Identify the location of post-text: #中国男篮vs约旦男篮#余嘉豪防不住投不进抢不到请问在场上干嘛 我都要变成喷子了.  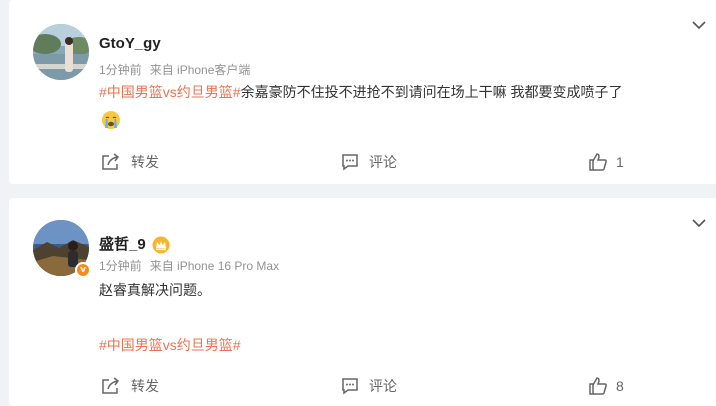
(360, 92).